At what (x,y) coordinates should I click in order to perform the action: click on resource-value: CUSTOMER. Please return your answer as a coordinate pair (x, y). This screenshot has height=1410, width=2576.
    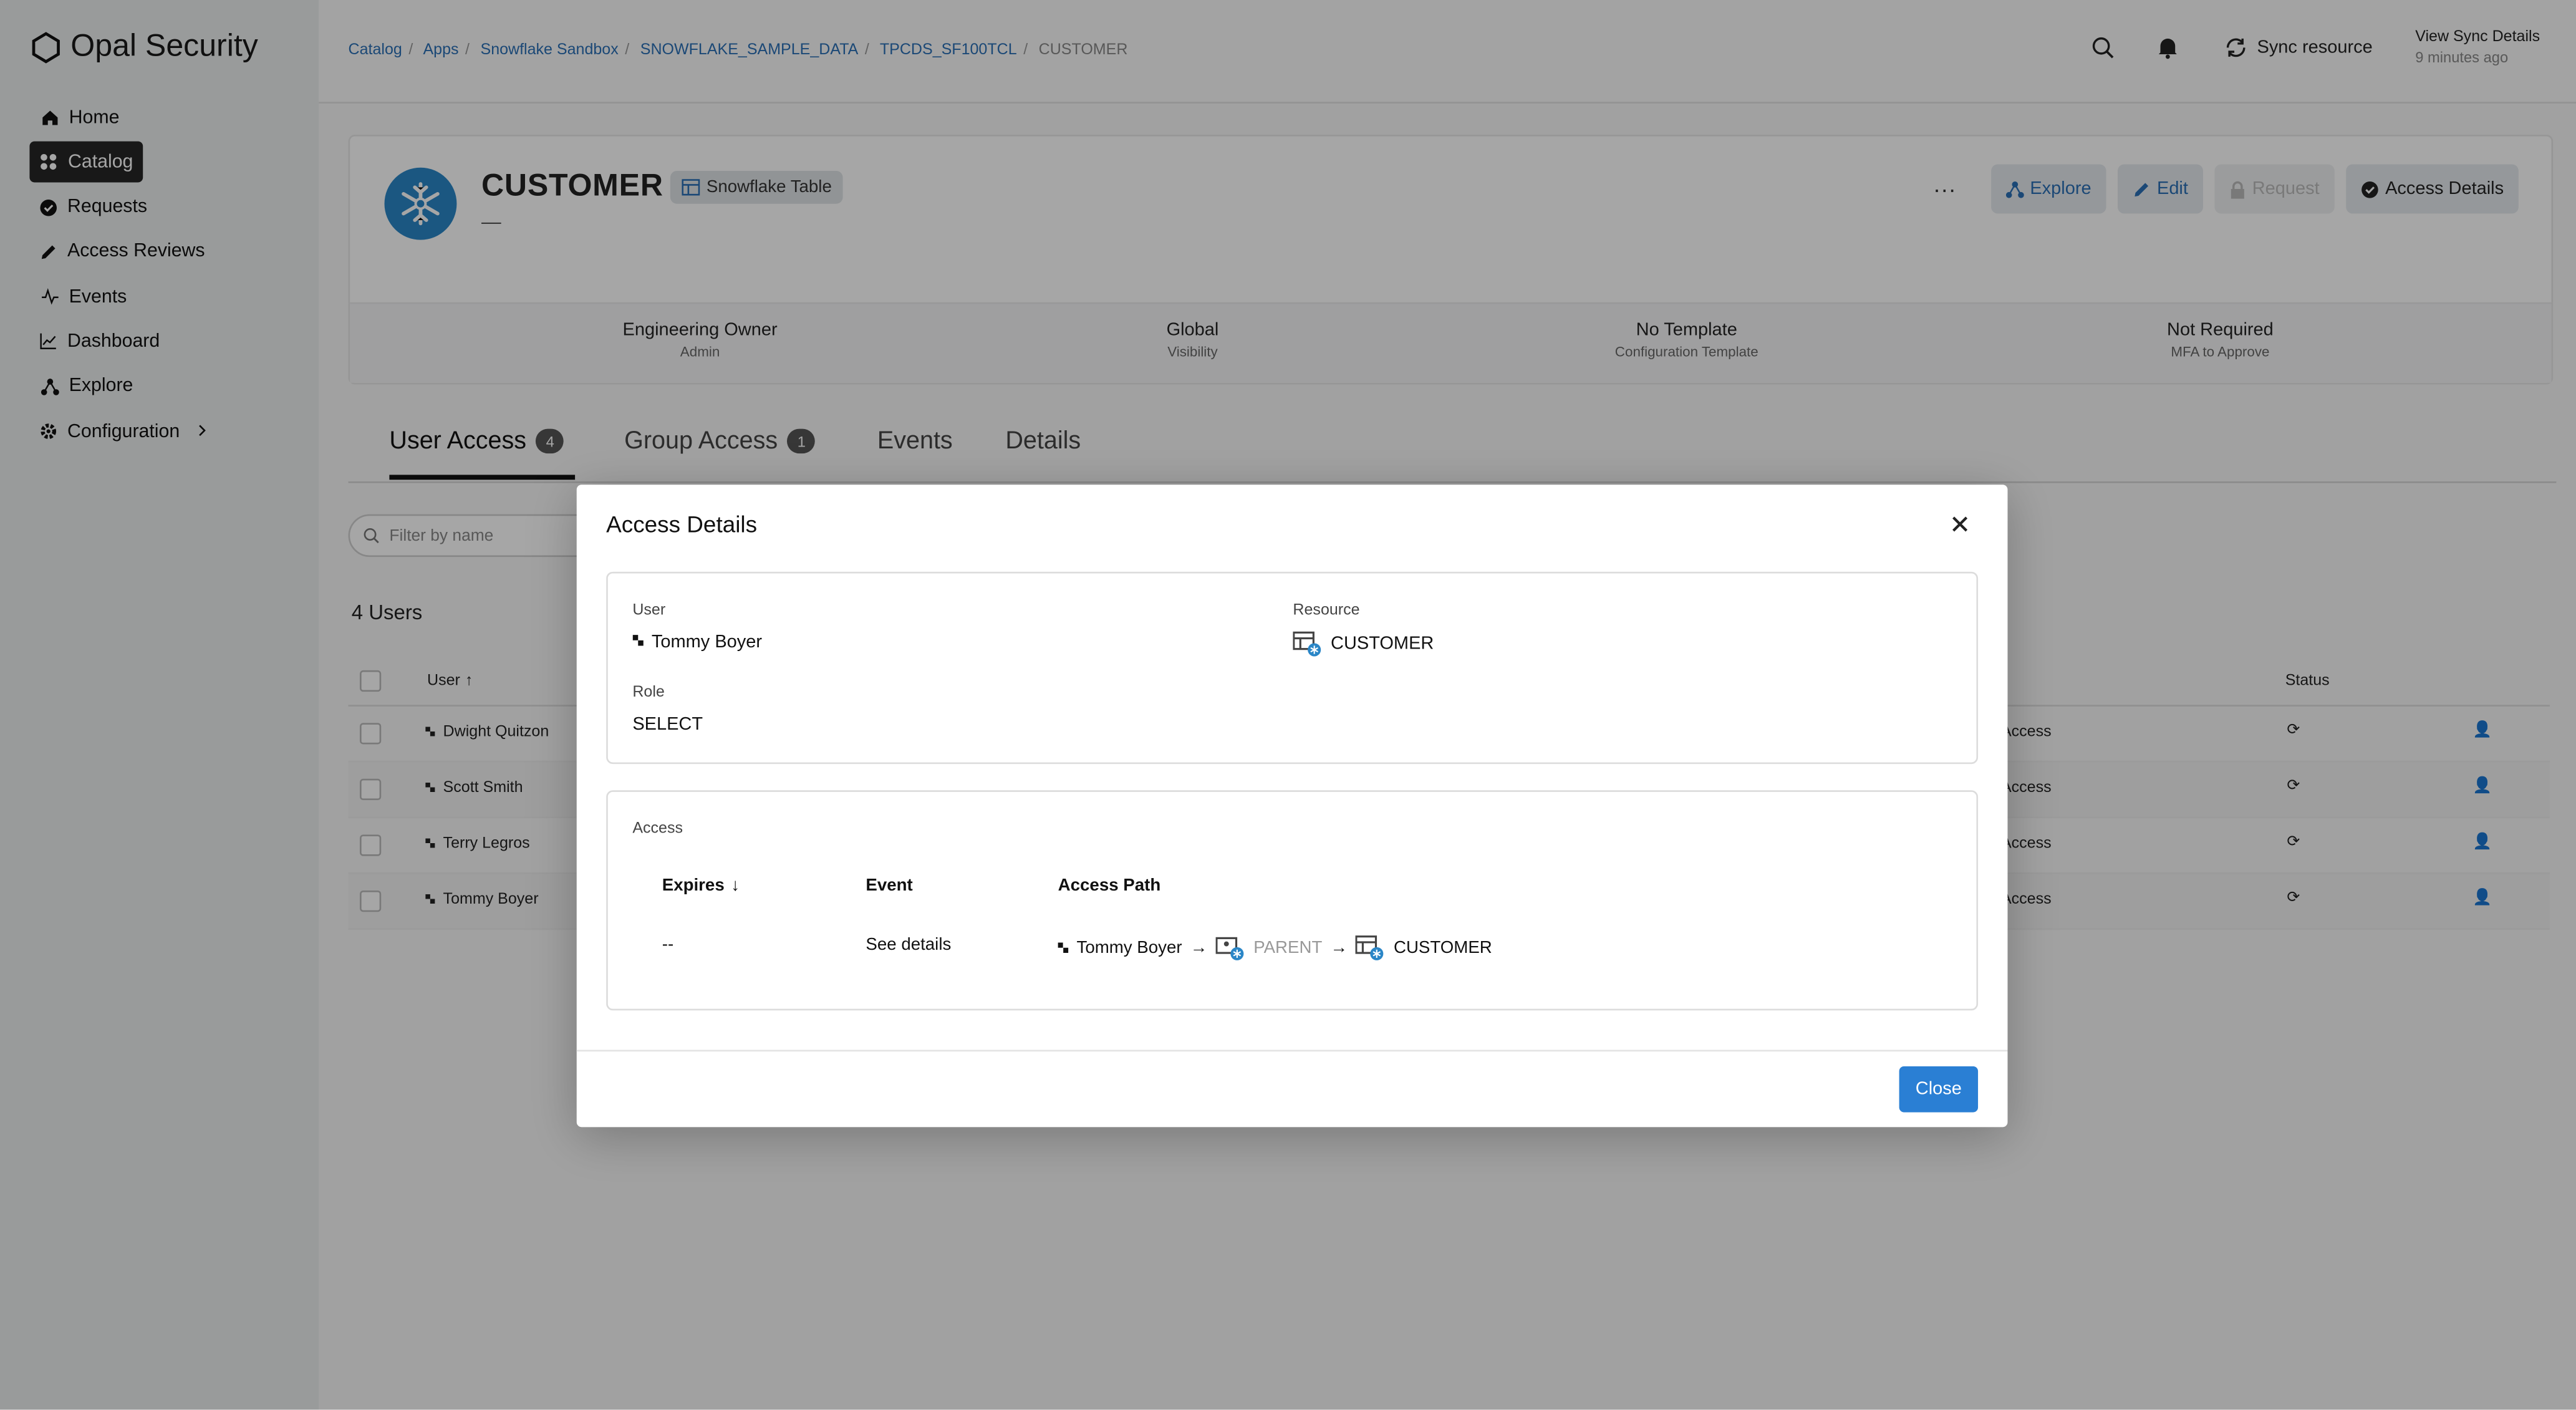
    Looking at the image, I should click on (1363, 644).